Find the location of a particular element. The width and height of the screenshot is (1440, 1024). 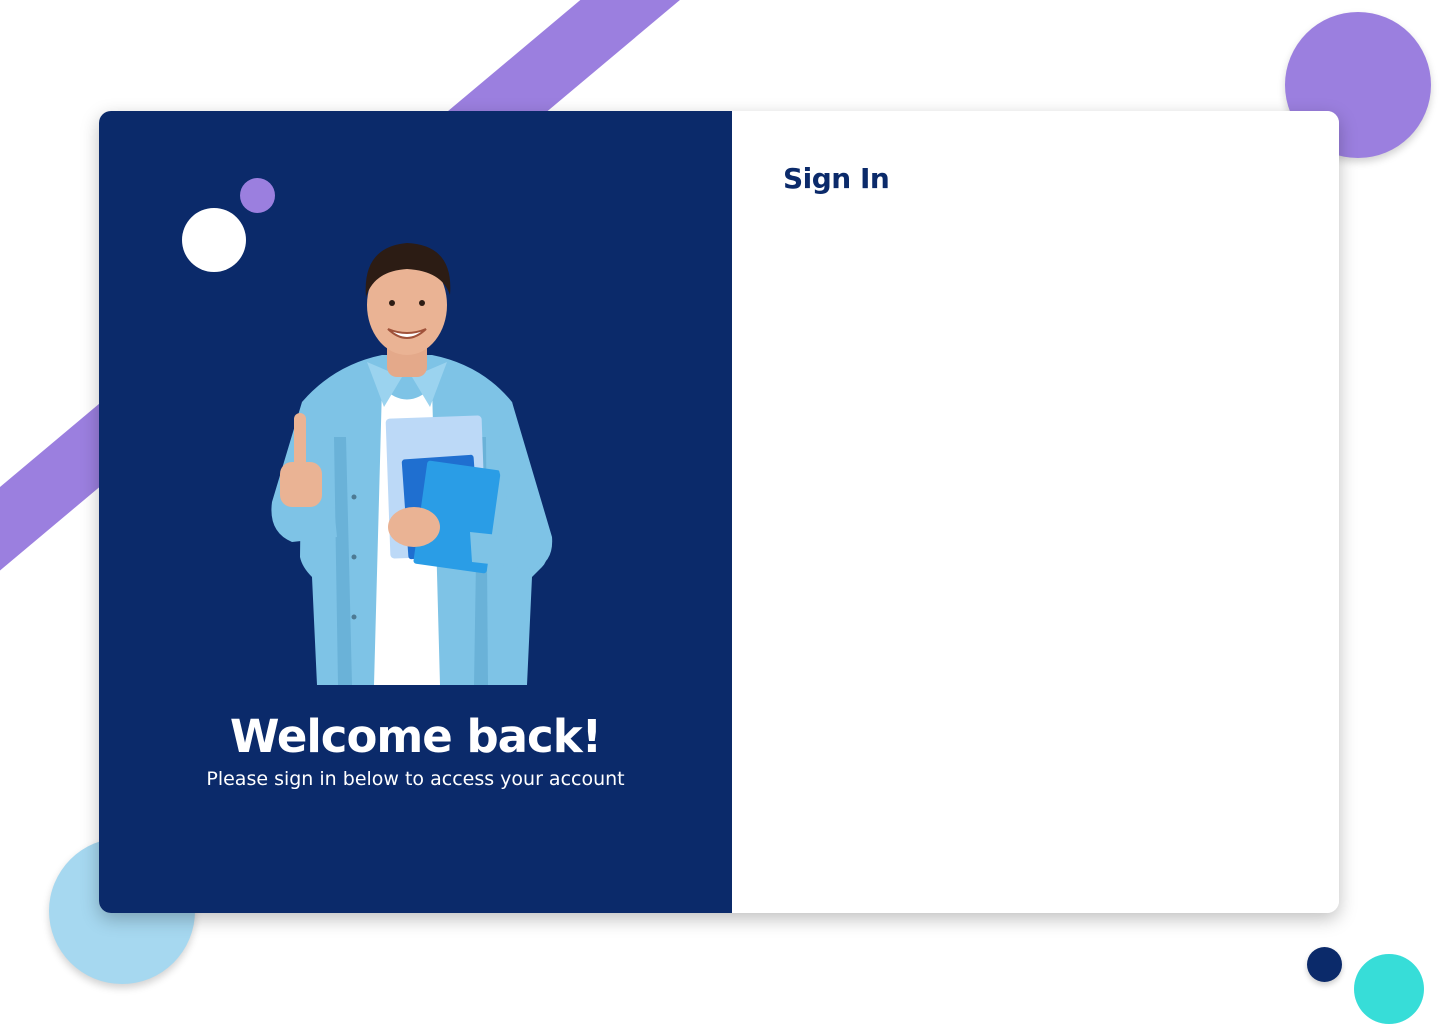

decorative-white-dot is located at coordinates (214, 240).